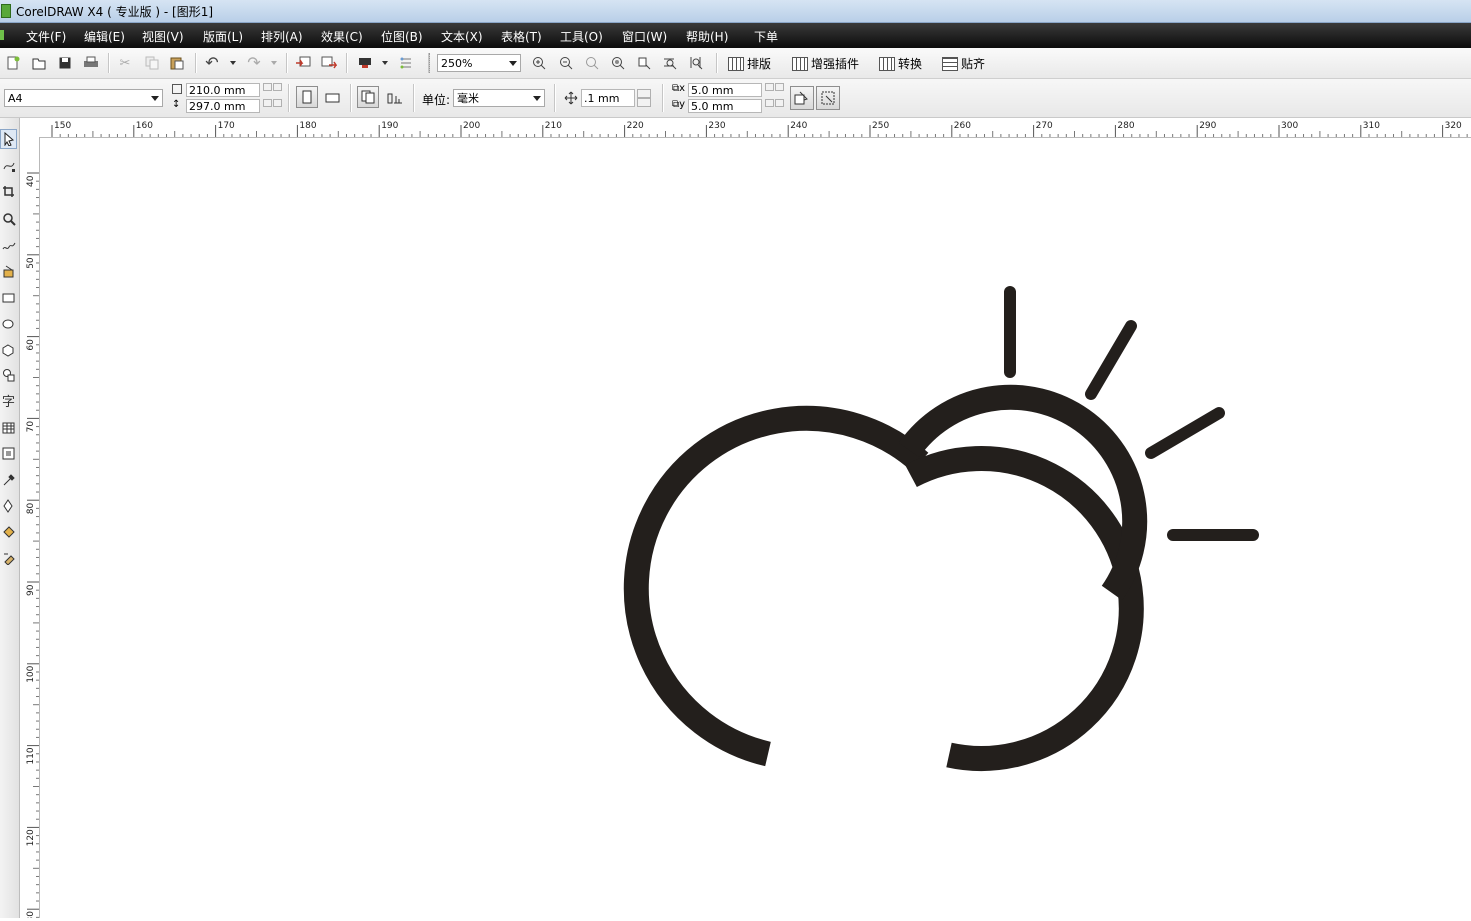 The image size is (1471, 921). I want to click on snap-plugin-button: 贴齐, so click(963, 63).